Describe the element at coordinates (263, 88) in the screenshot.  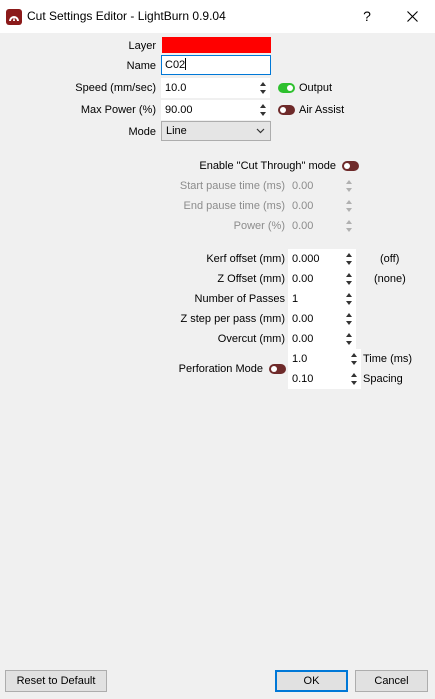
I see `speed-spinner` at that location.